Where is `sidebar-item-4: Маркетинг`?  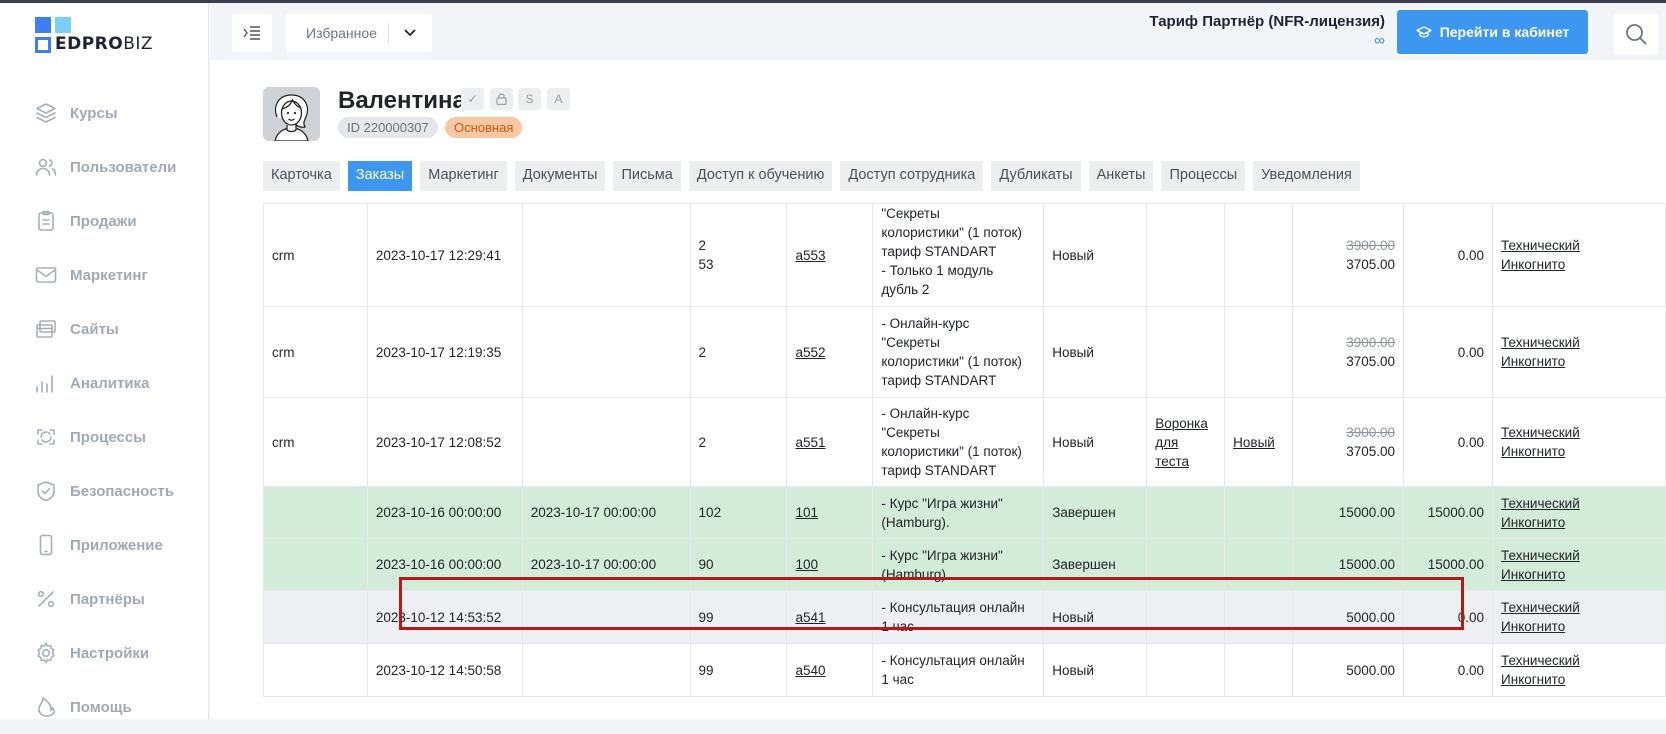 sidebar-item-4: Маркетинг is located at coordinates (104, 275).